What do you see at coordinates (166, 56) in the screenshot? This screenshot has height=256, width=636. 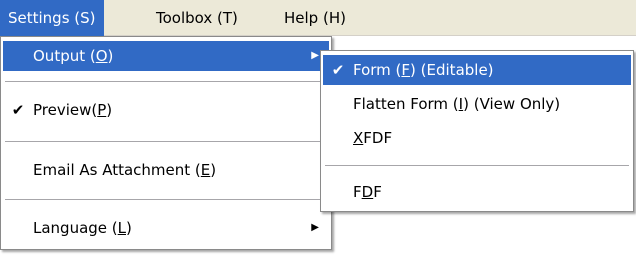 I see `menu-item-output: Output (O) ▶` at bounding box center [166, 56].